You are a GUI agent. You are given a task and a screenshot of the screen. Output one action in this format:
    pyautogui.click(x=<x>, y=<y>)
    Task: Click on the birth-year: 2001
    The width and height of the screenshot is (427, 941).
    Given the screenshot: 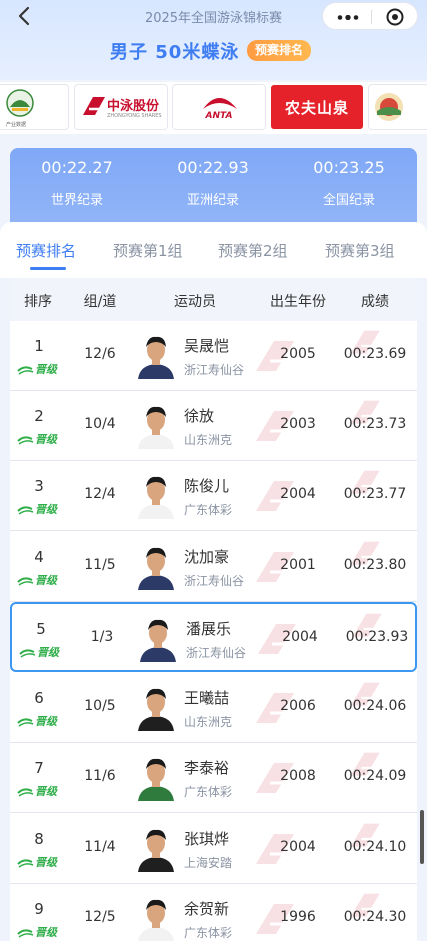 What is the action you would take?
    pyautogui.click(x=298, y=565)
    